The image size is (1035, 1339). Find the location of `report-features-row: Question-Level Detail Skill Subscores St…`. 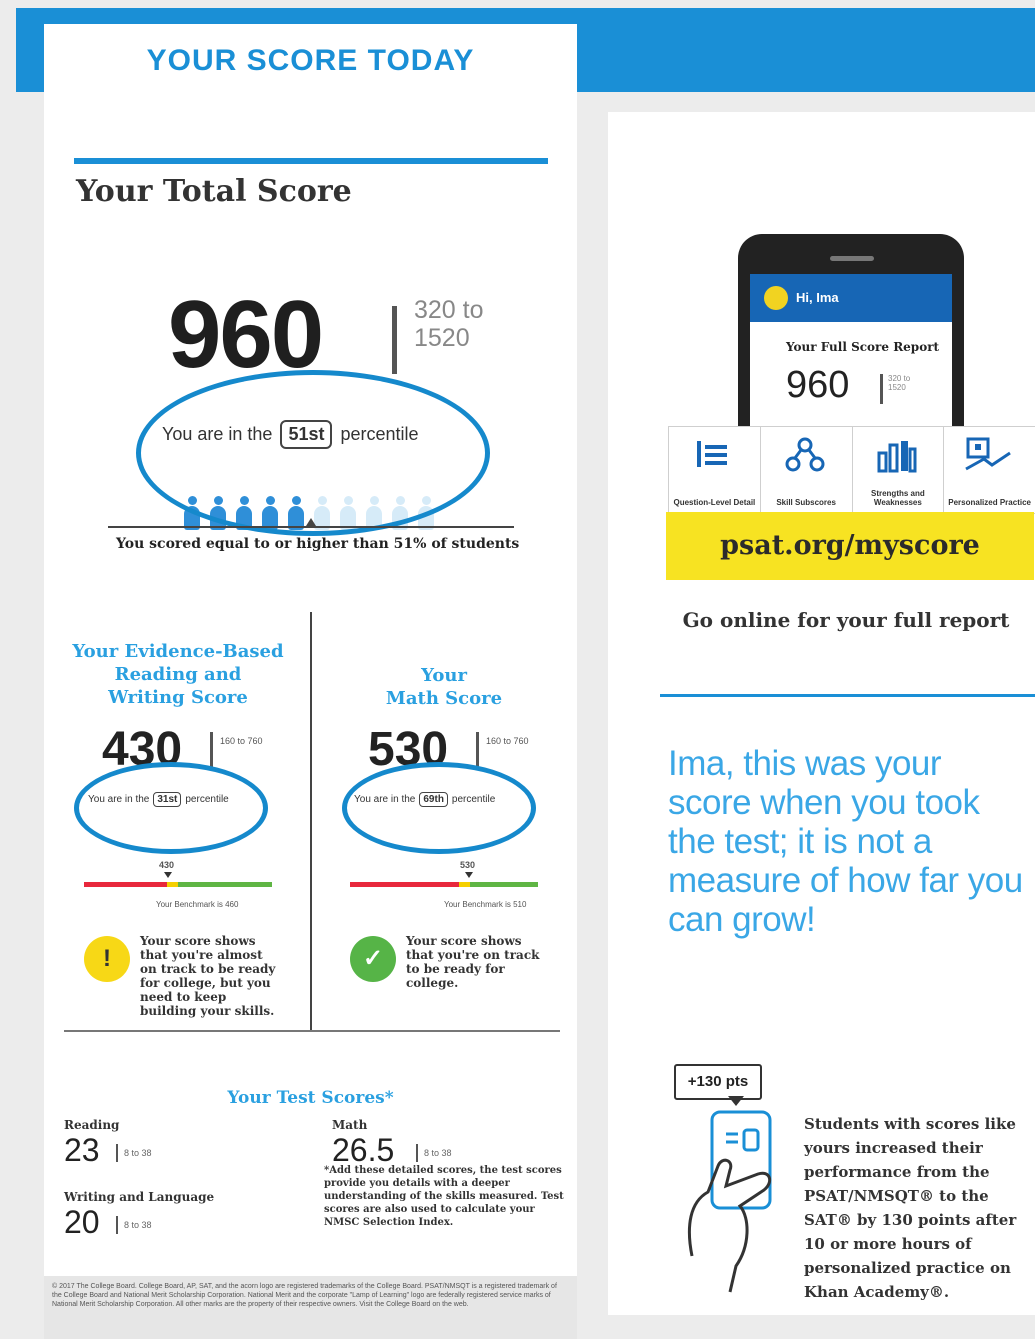

report-features-row: Question-Level Detail Skill Subscores St… is located at coordinates (851, 470).